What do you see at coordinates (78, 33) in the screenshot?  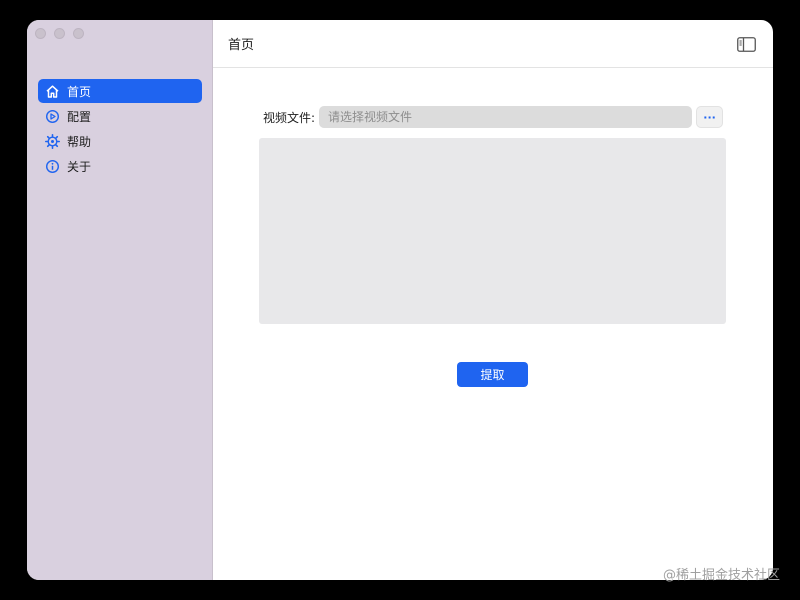 I see `zoom-window-button` at bounding box center [78, 33].